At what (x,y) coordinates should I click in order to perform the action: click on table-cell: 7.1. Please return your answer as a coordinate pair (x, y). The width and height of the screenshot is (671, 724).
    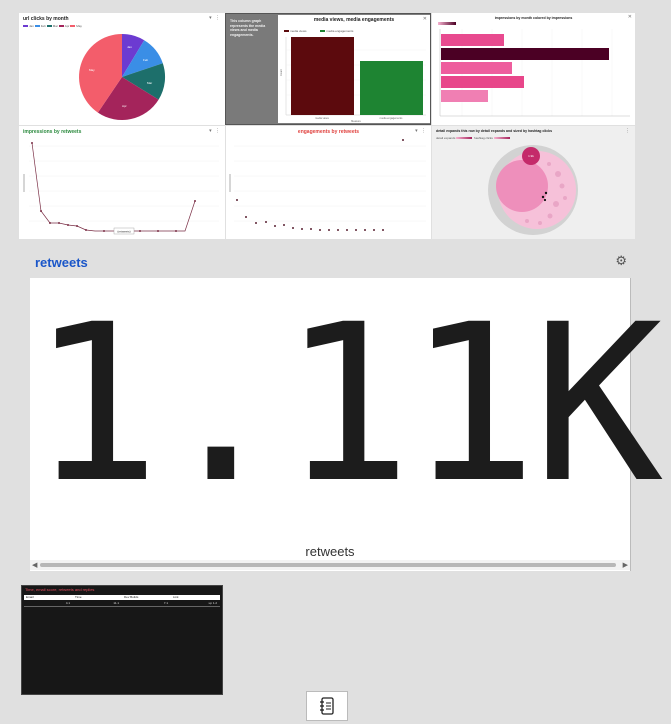
    Looking at the image, I should click on (165, 603).